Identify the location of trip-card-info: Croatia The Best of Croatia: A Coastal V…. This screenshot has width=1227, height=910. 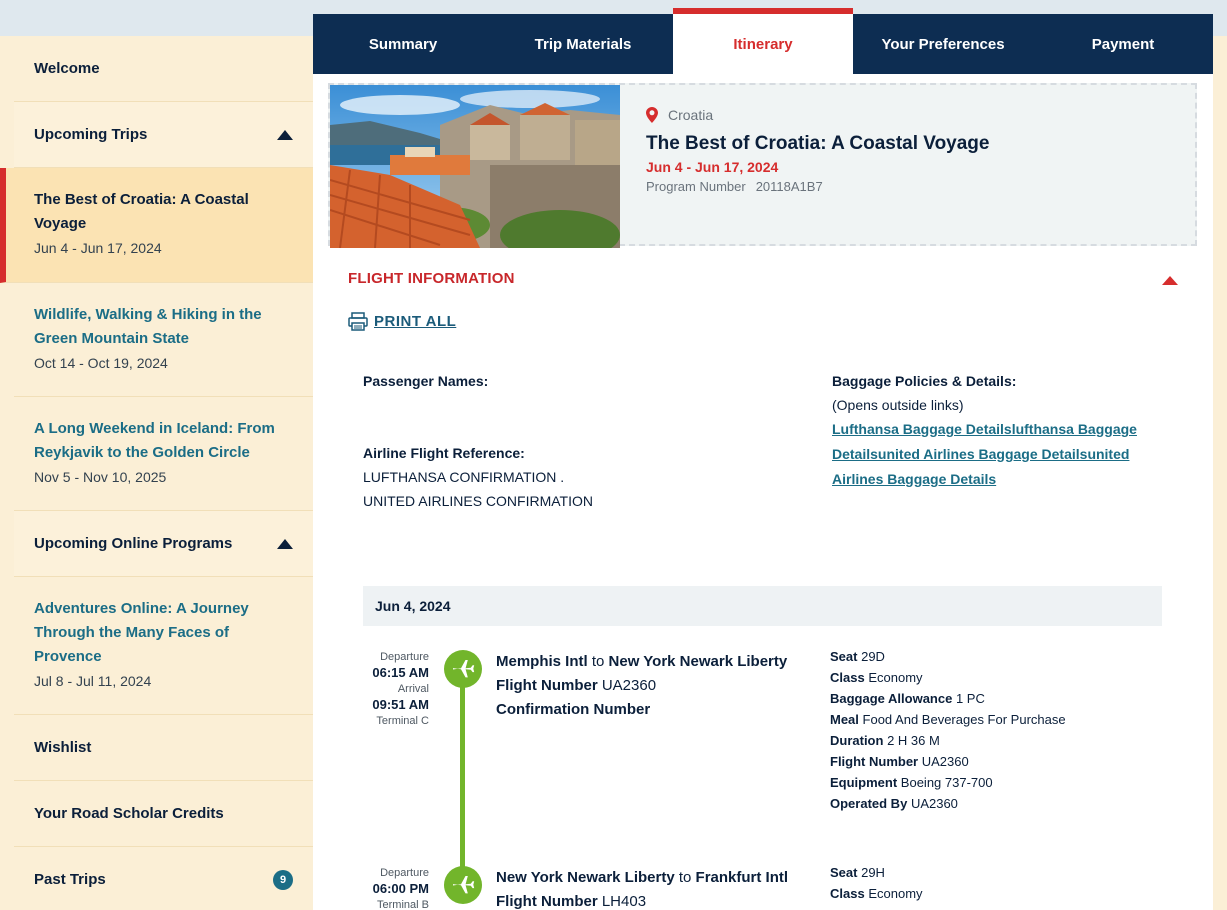
(817, 150).